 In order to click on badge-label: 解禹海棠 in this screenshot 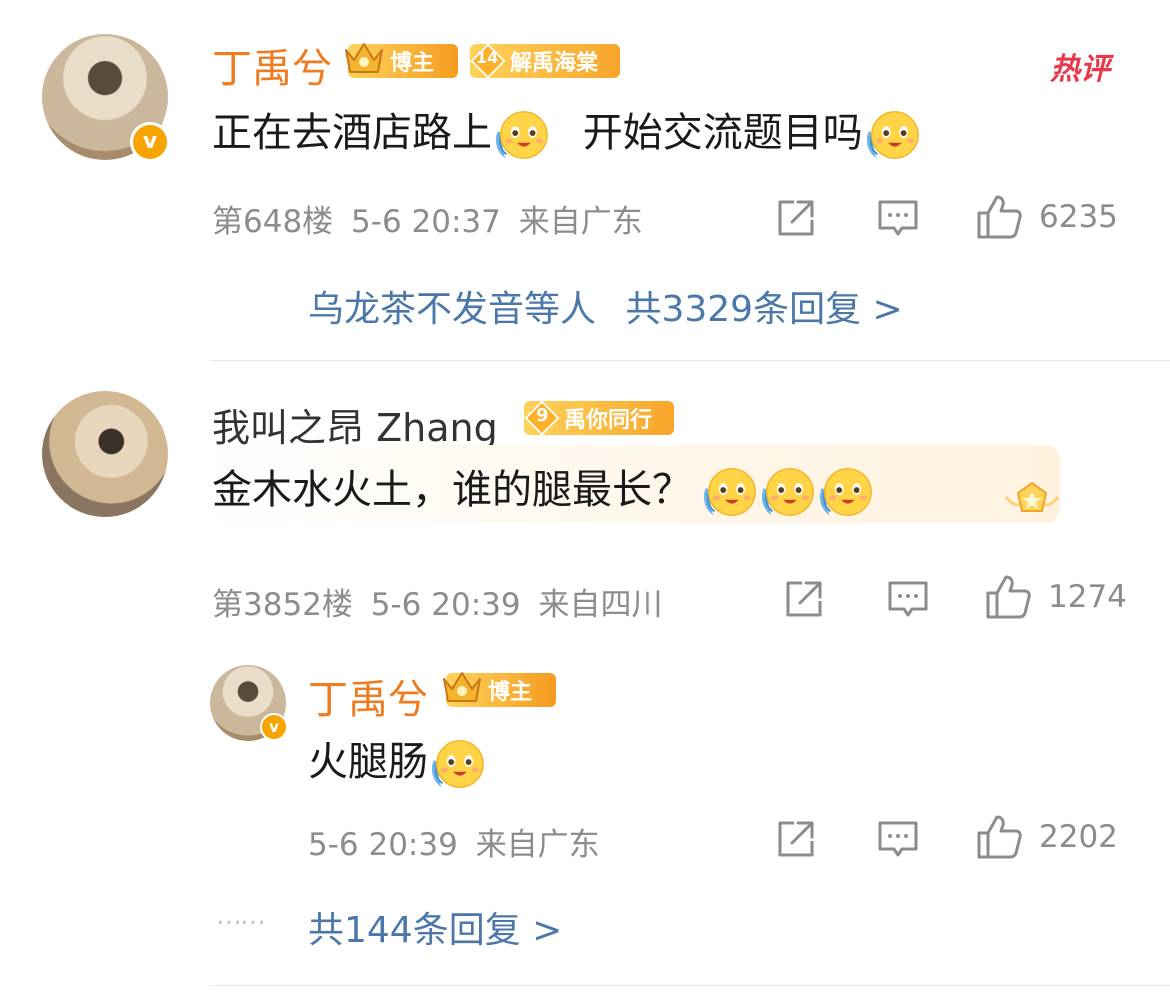, I will do `click(554, 63)`.